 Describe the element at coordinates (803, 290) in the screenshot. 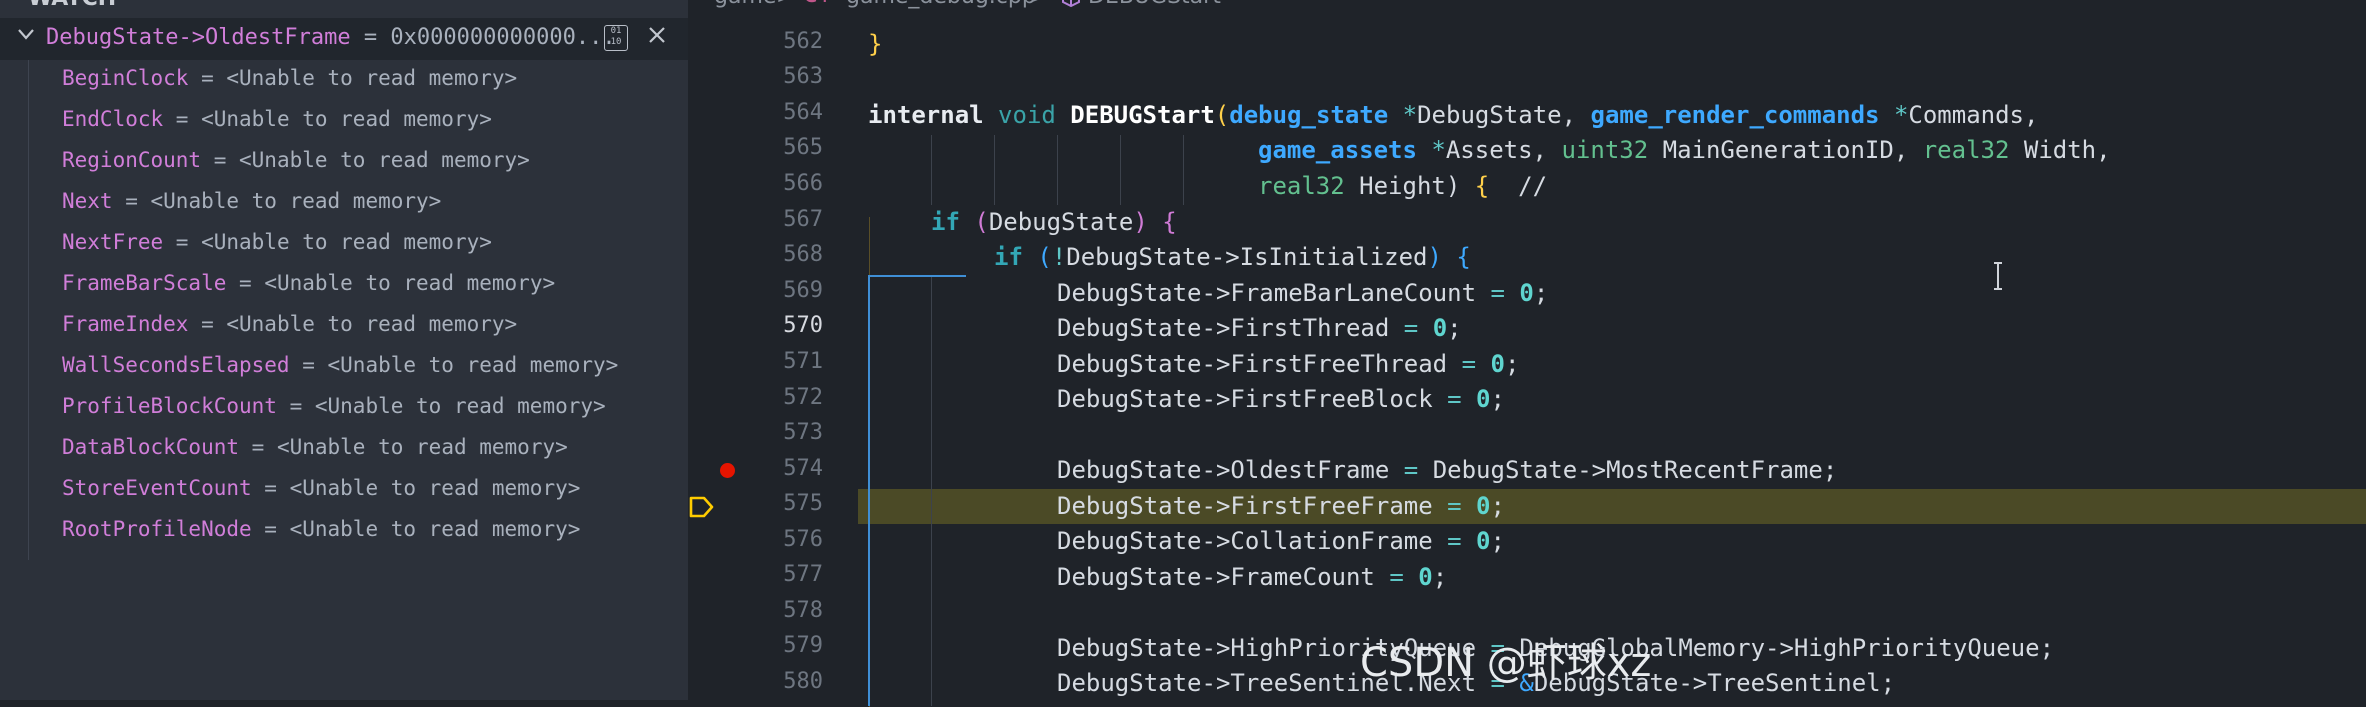

I see `line-number: 569` at that location.